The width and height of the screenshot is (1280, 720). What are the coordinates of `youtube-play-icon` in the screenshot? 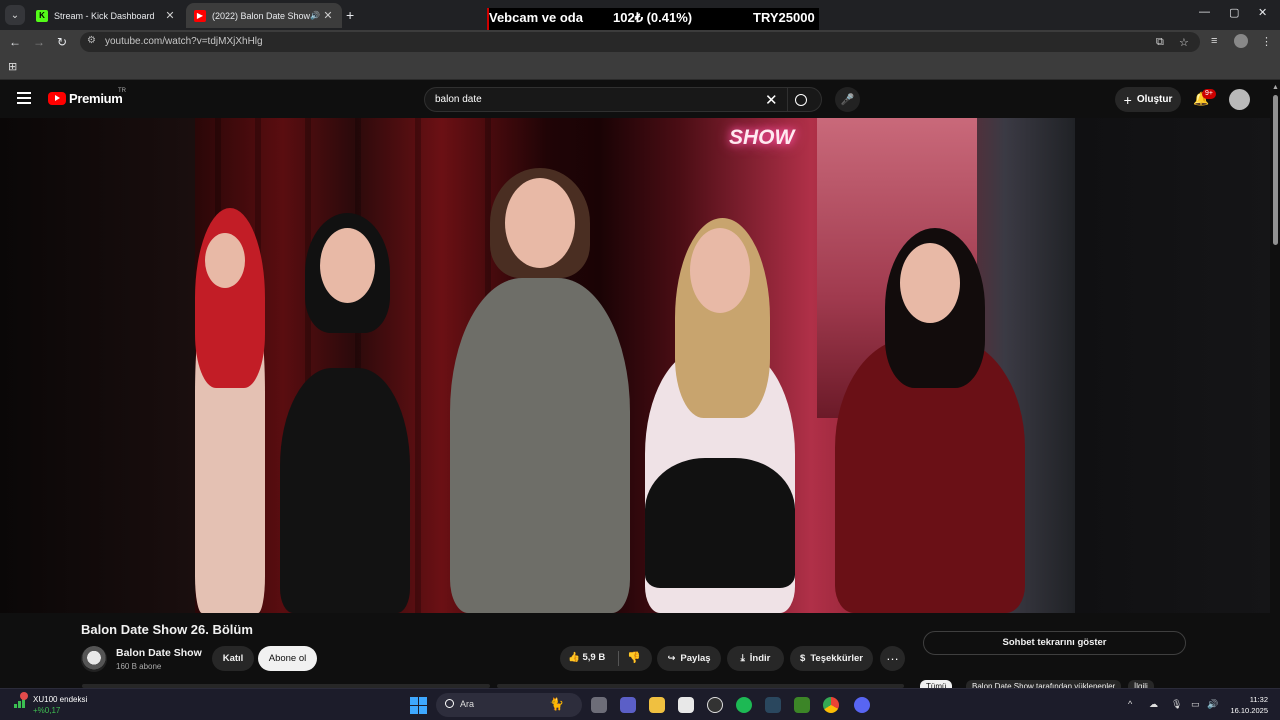 It's located at (57, 98).